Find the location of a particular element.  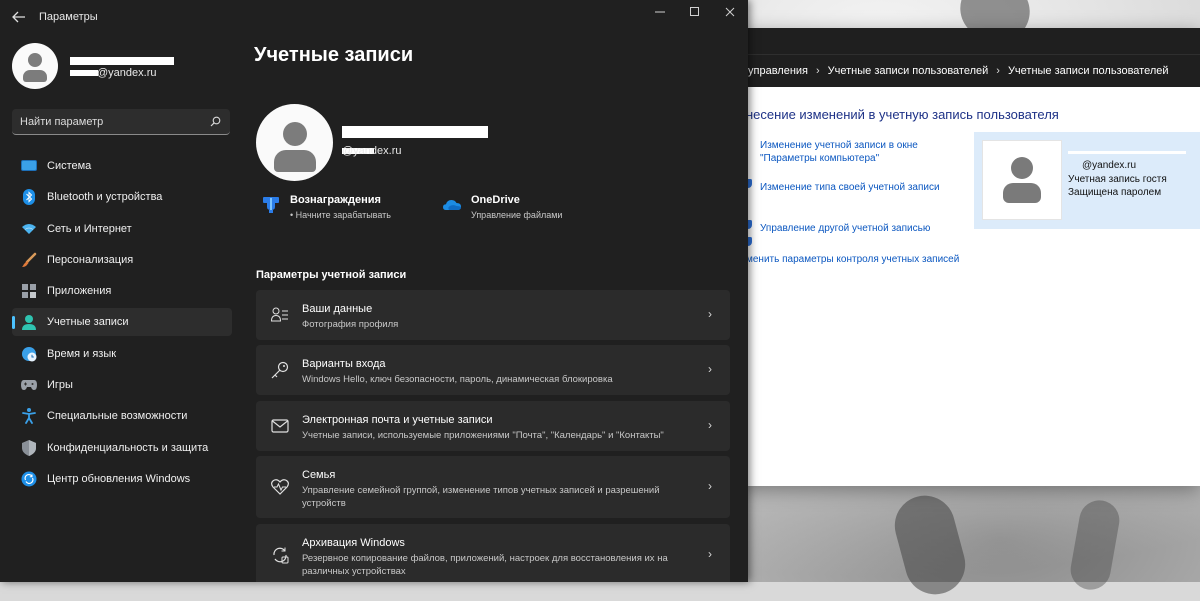

section-title: Параметры учетной записи is located at coordinates (331, 275).